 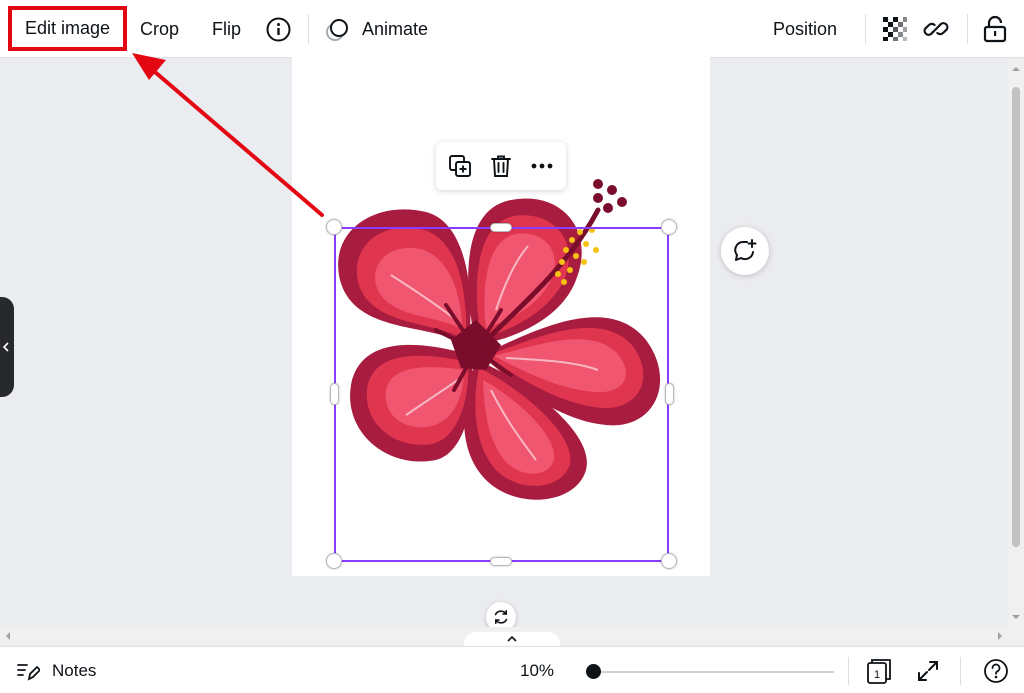 What do you see at coordinates (669, 394) in the screenshot?
I see `resize-handle-right` at bounding box center [669, 394].